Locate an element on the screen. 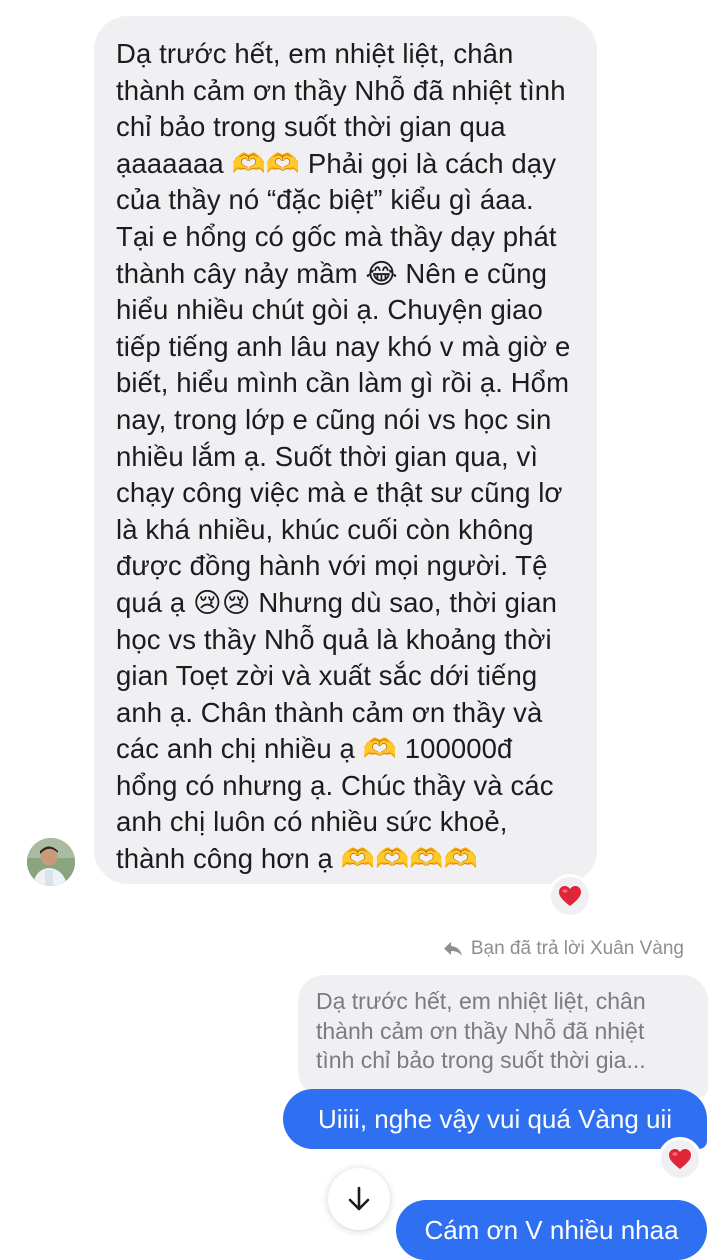  arrow-down-icon is located at coordinates (359, 1198).